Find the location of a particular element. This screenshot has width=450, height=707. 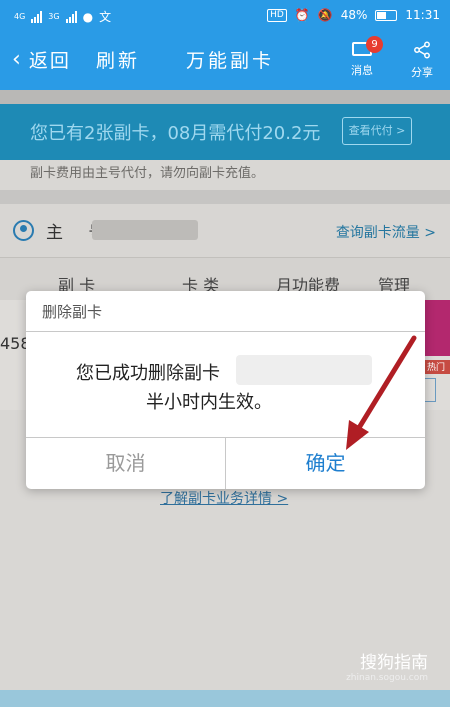

watermark: 搜狗指南 zhinan.sogou.com is located at coordinates (387, 665).